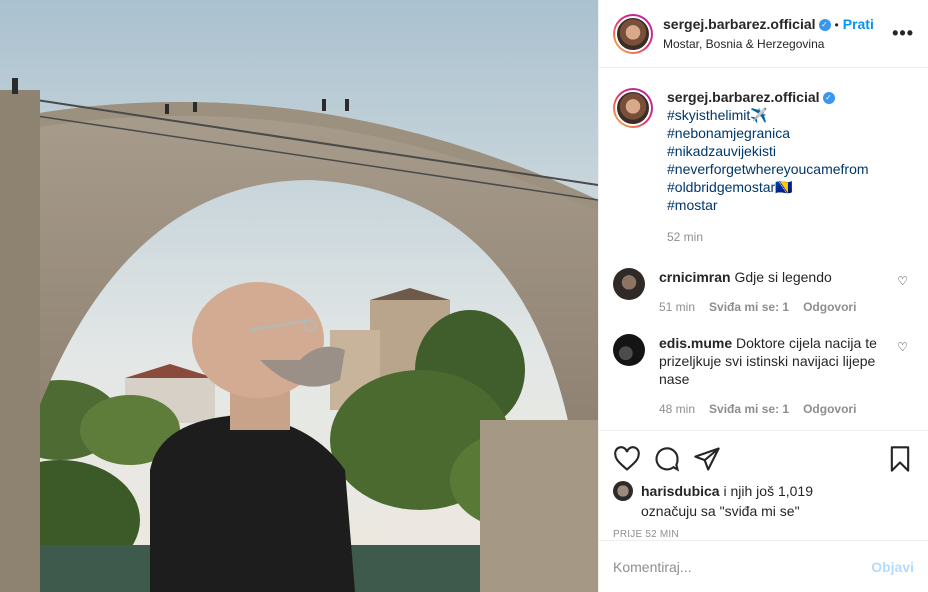  I want to click on likes-summary: harisdubica i njih još 1,019, so click(763, 491).